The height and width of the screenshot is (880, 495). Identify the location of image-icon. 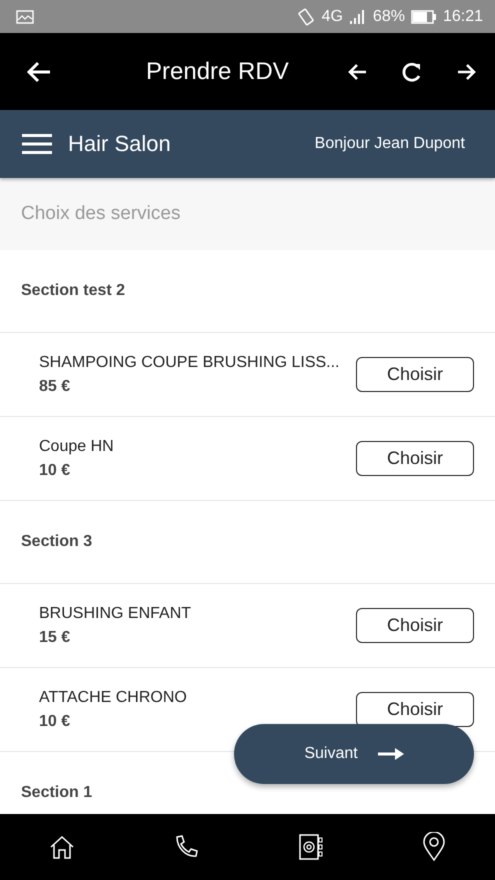
(25, 17).